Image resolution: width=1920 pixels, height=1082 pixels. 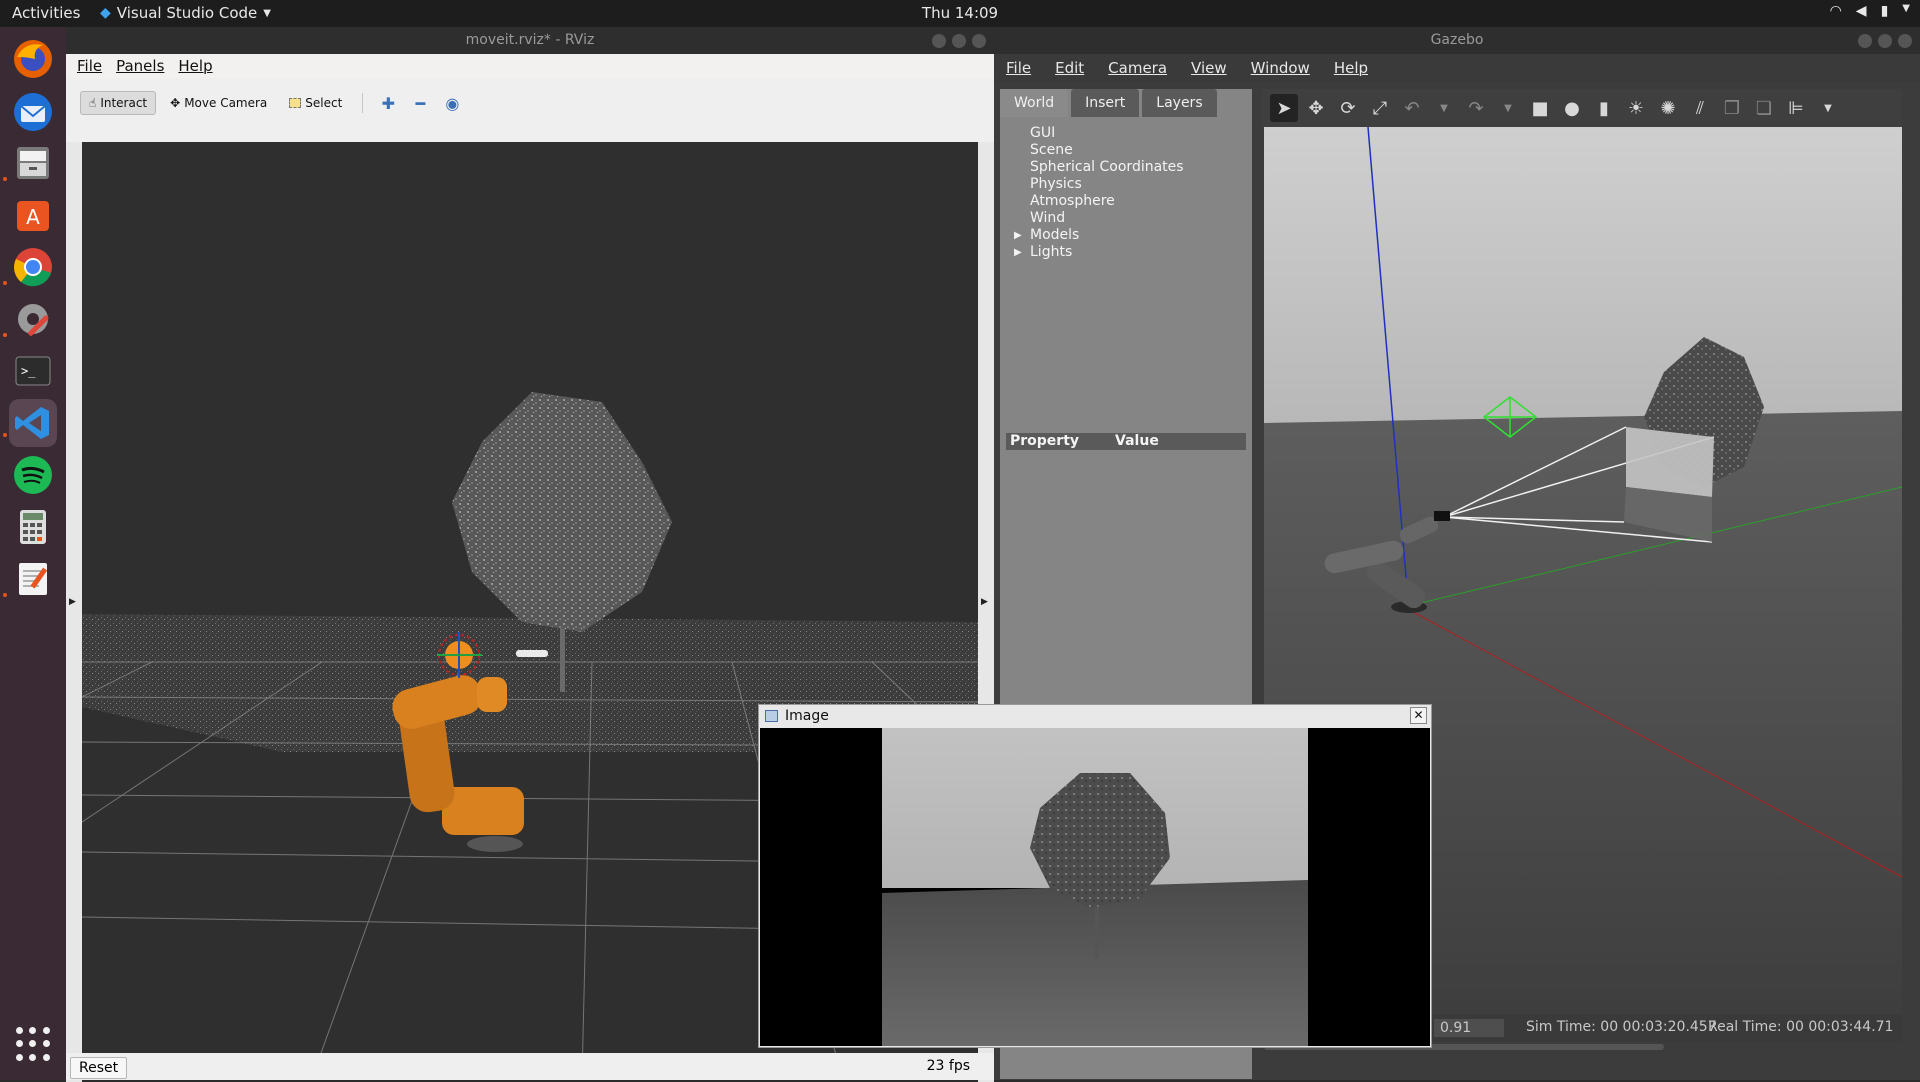 What do you see at coordinates (1316, 108) in the screenshot?
I see `translate-icon: ✥` at bounding box center [1316, 108].